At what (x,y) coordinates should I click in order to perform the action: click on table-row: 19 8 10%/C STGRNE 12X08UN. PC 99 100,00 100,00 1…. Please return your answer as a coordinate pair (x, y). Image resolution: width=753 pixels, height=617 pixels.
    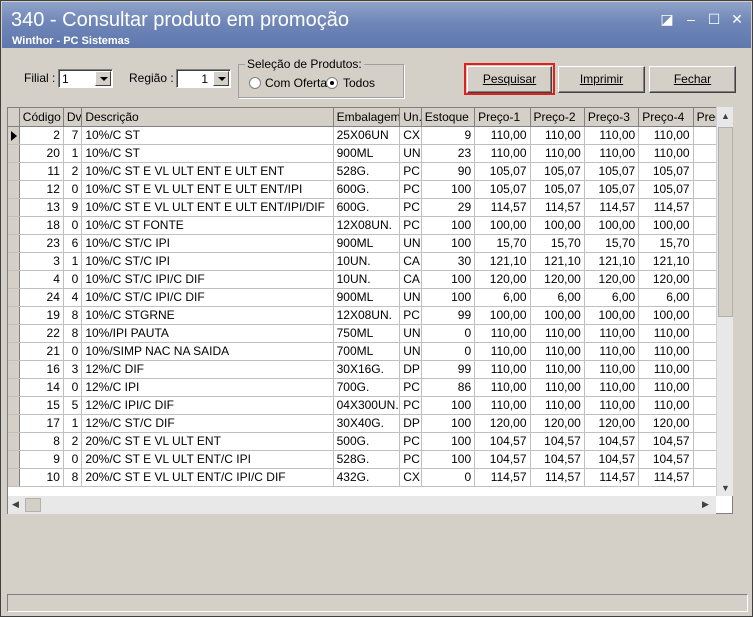
    Looking at the image, I should click on (370, 315).